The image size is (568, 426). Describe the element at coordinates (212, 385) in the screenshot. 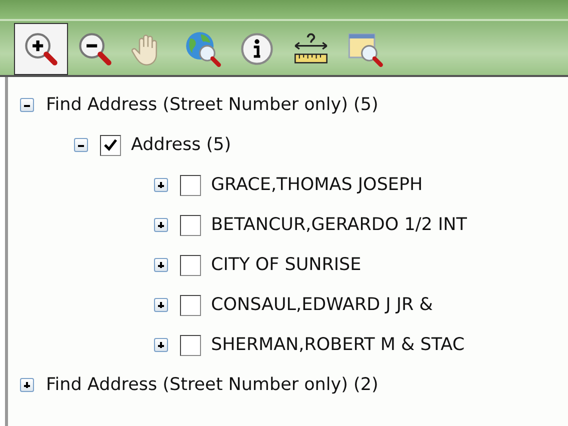

I see `tree-item-label: Find Address (Street Number only) (2)` at that location.